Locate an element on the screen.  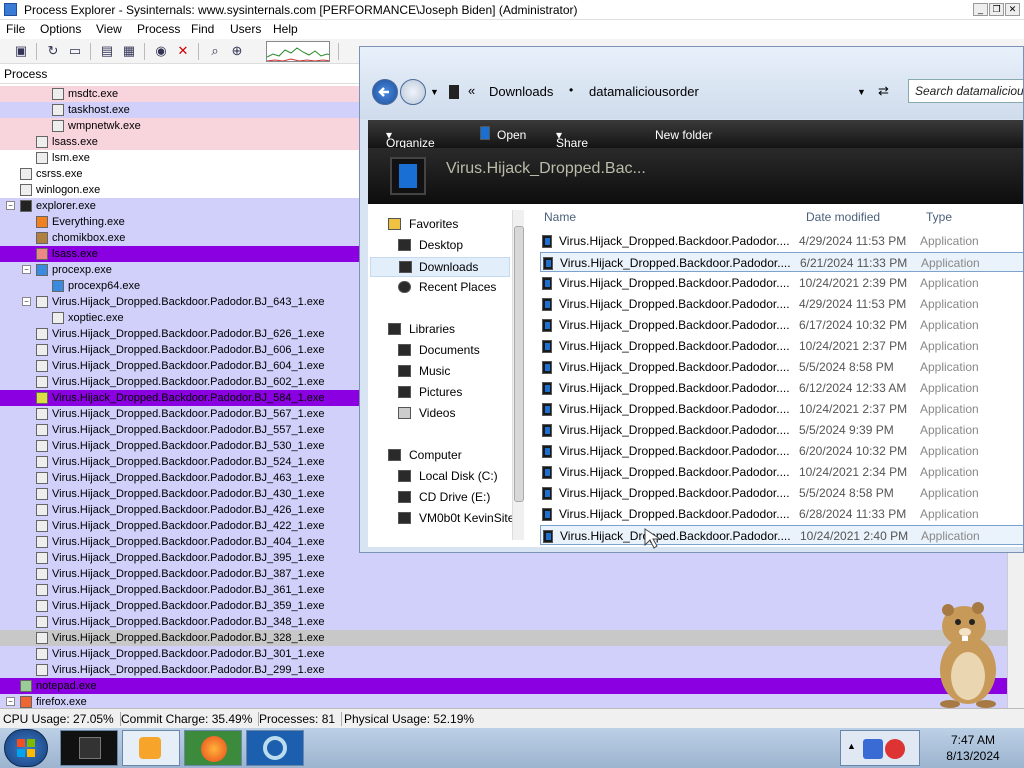
process-name: lsm.exe is located at coordinates (71, 158).